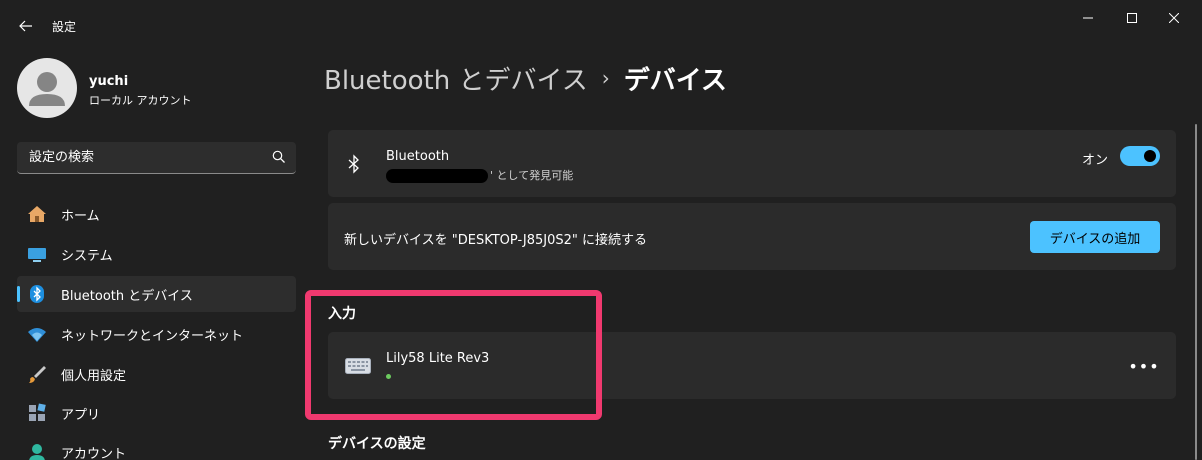  Describe the element at coordinates (456, 78) in the screenshot. I see `breadcrumb-parent: Bluetooth とデバイス` at that location.